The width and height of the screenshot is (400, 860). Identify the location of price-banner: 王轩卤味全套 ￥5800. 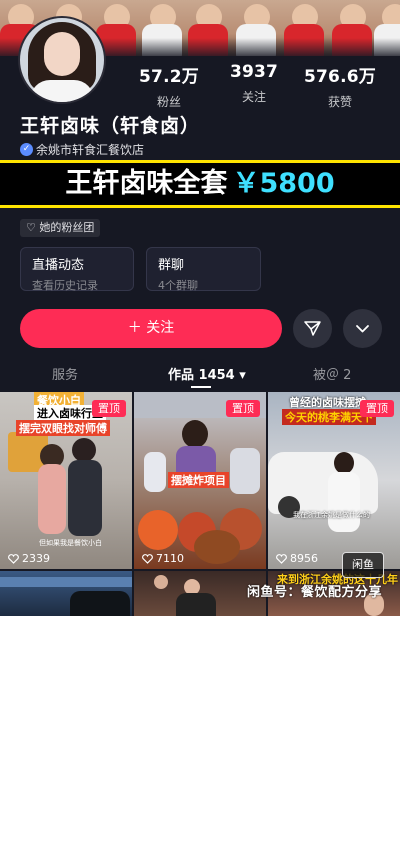
(200, 184).